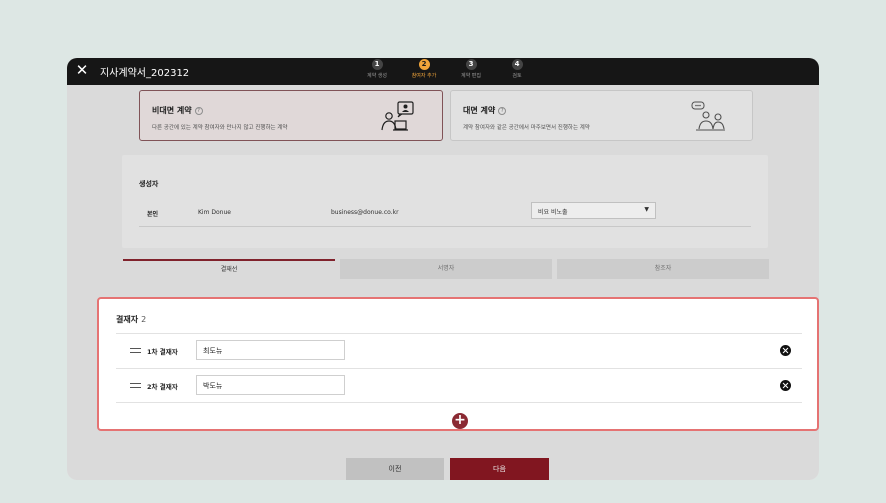  What do you see at coordinates (162, 387) in the screenshot?
I see `approver-label: 2차 결재자` at bounding box center [162, 387].